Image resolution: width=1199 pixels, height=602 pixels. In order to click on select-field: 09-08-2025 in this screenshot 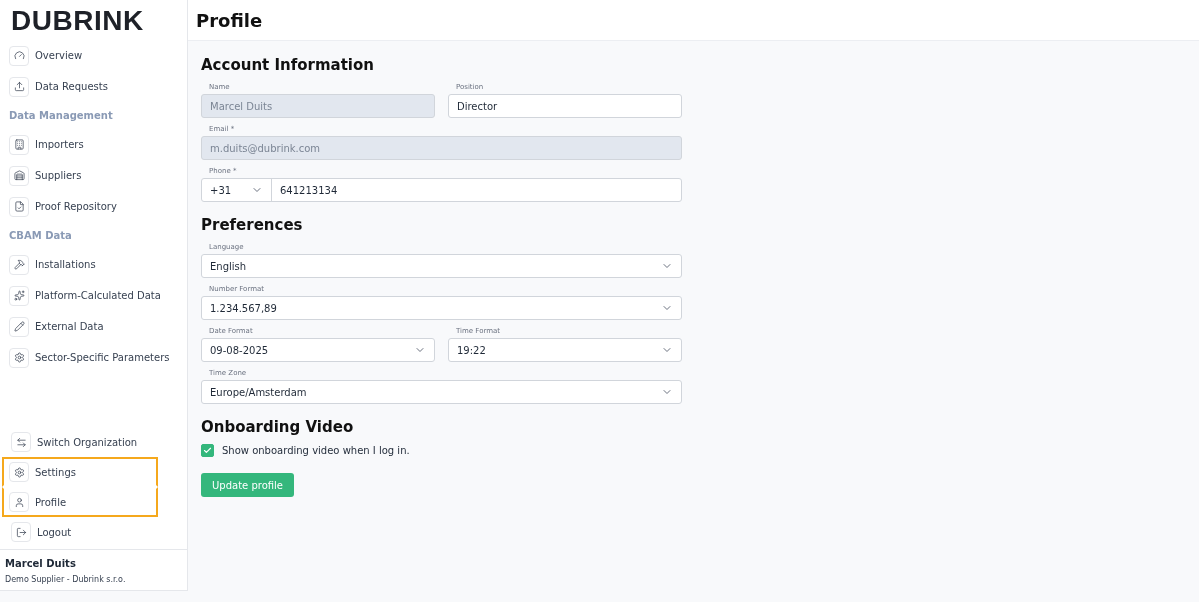, I will do `click(318, 350)`.